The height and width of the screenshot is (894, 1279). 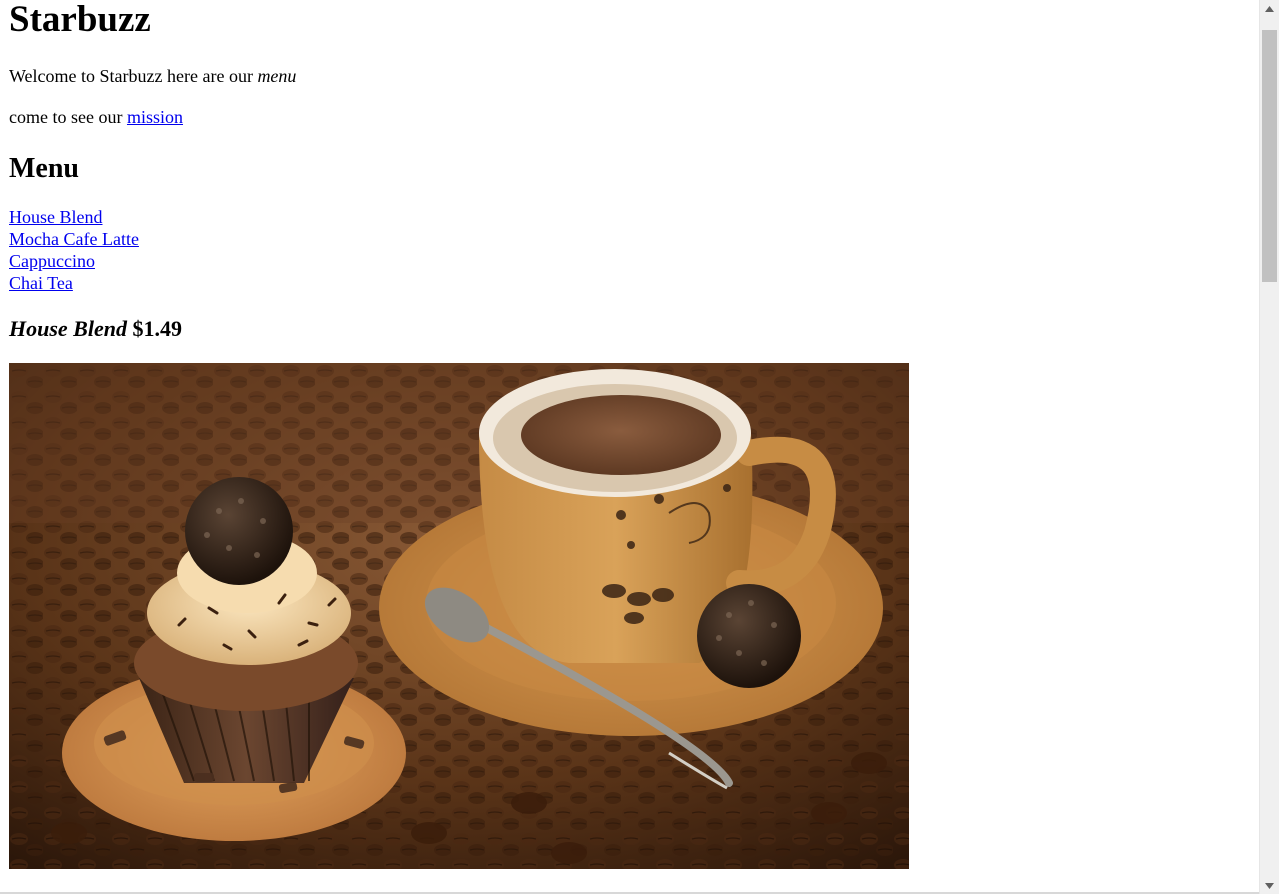 I want to click on mission-paragraph: come to see our mission, so click(x=629, y=117).